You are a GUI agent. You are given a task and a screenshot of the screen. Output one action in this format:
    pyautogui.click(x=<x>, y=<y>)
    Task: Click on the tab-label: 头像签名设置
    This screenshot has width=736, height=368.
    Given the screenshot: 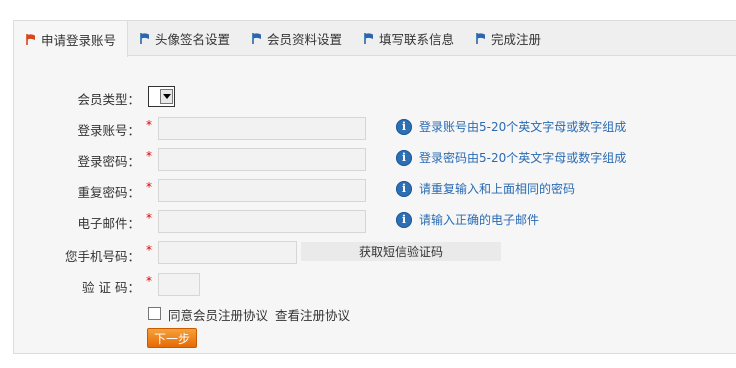 What is the action you would take?
    pyautogui.click(x=193, y=39)
    